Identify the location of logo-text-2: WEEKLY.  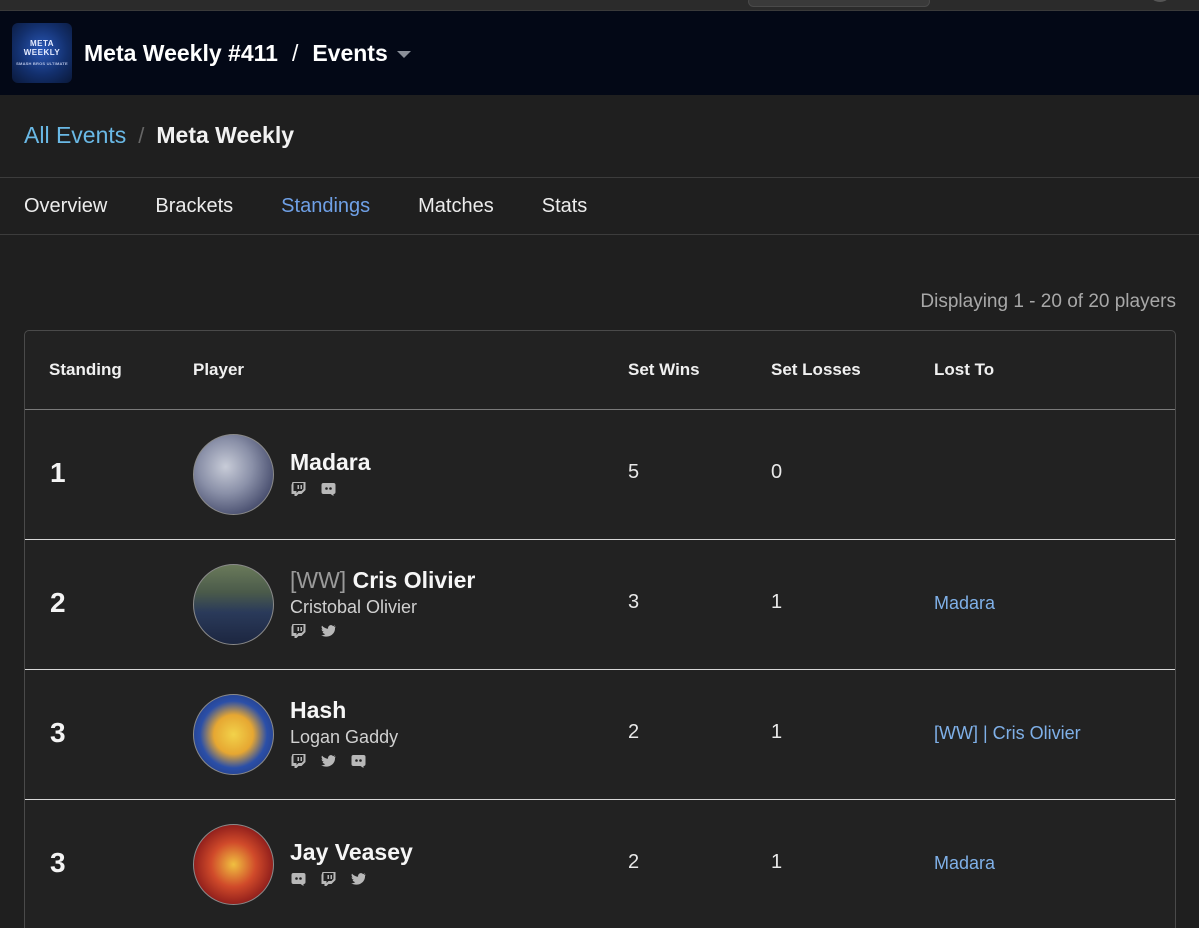
(42, 52).